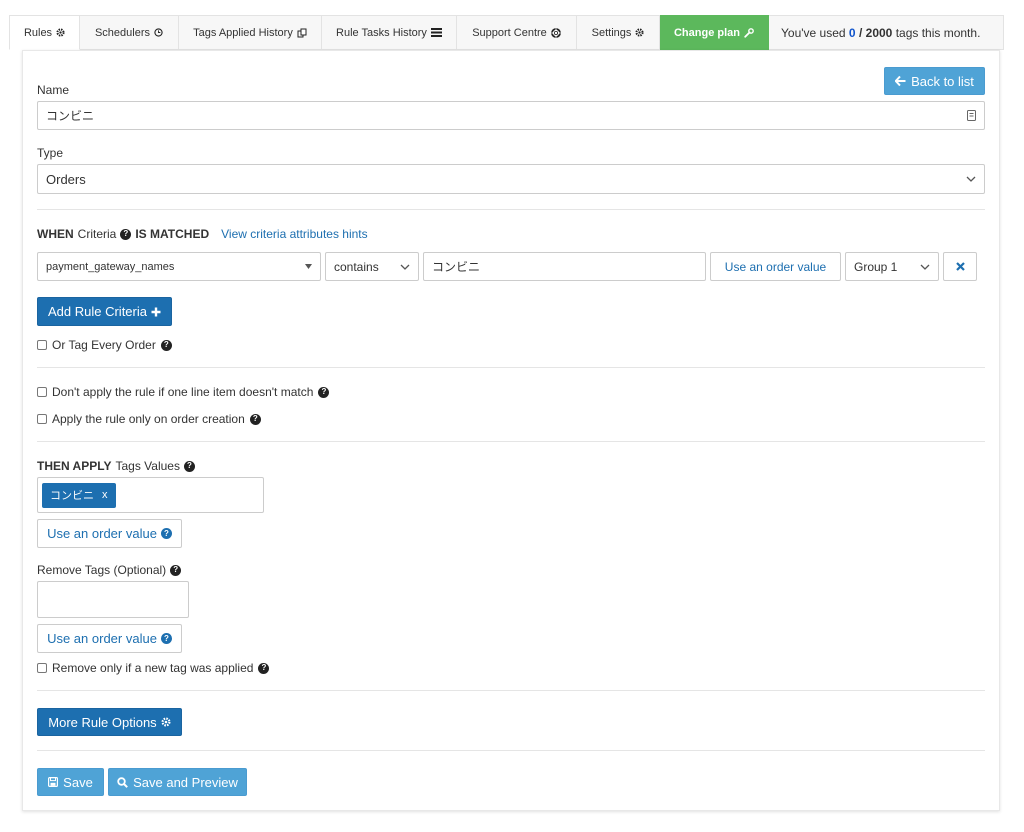 The height and width of the screenshot is (832, 1024). Describe the element at coordinates (960, 266) in the screenshot. I see `remove-criteria-button` at that location.